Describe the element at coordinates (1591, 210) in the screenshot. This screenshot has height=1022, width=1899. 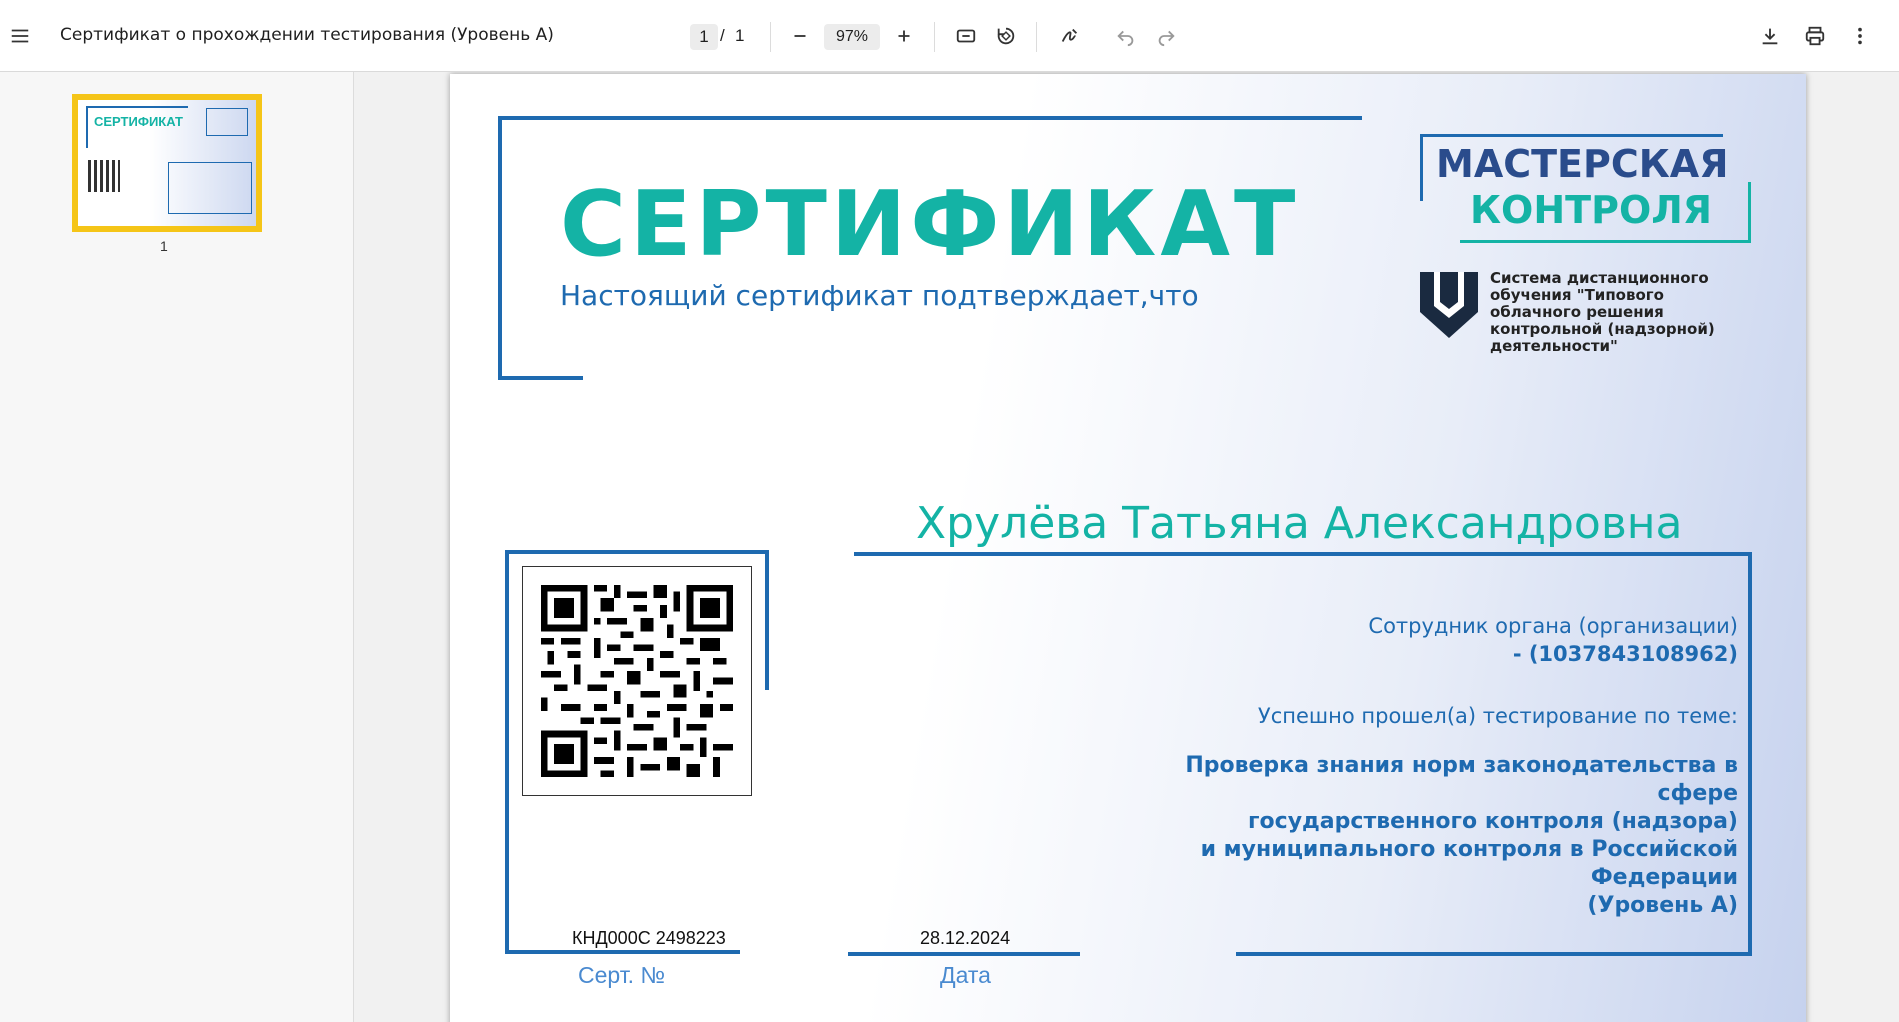
I see `logo-text-line2: КОНТРОЛЯ` at that location.